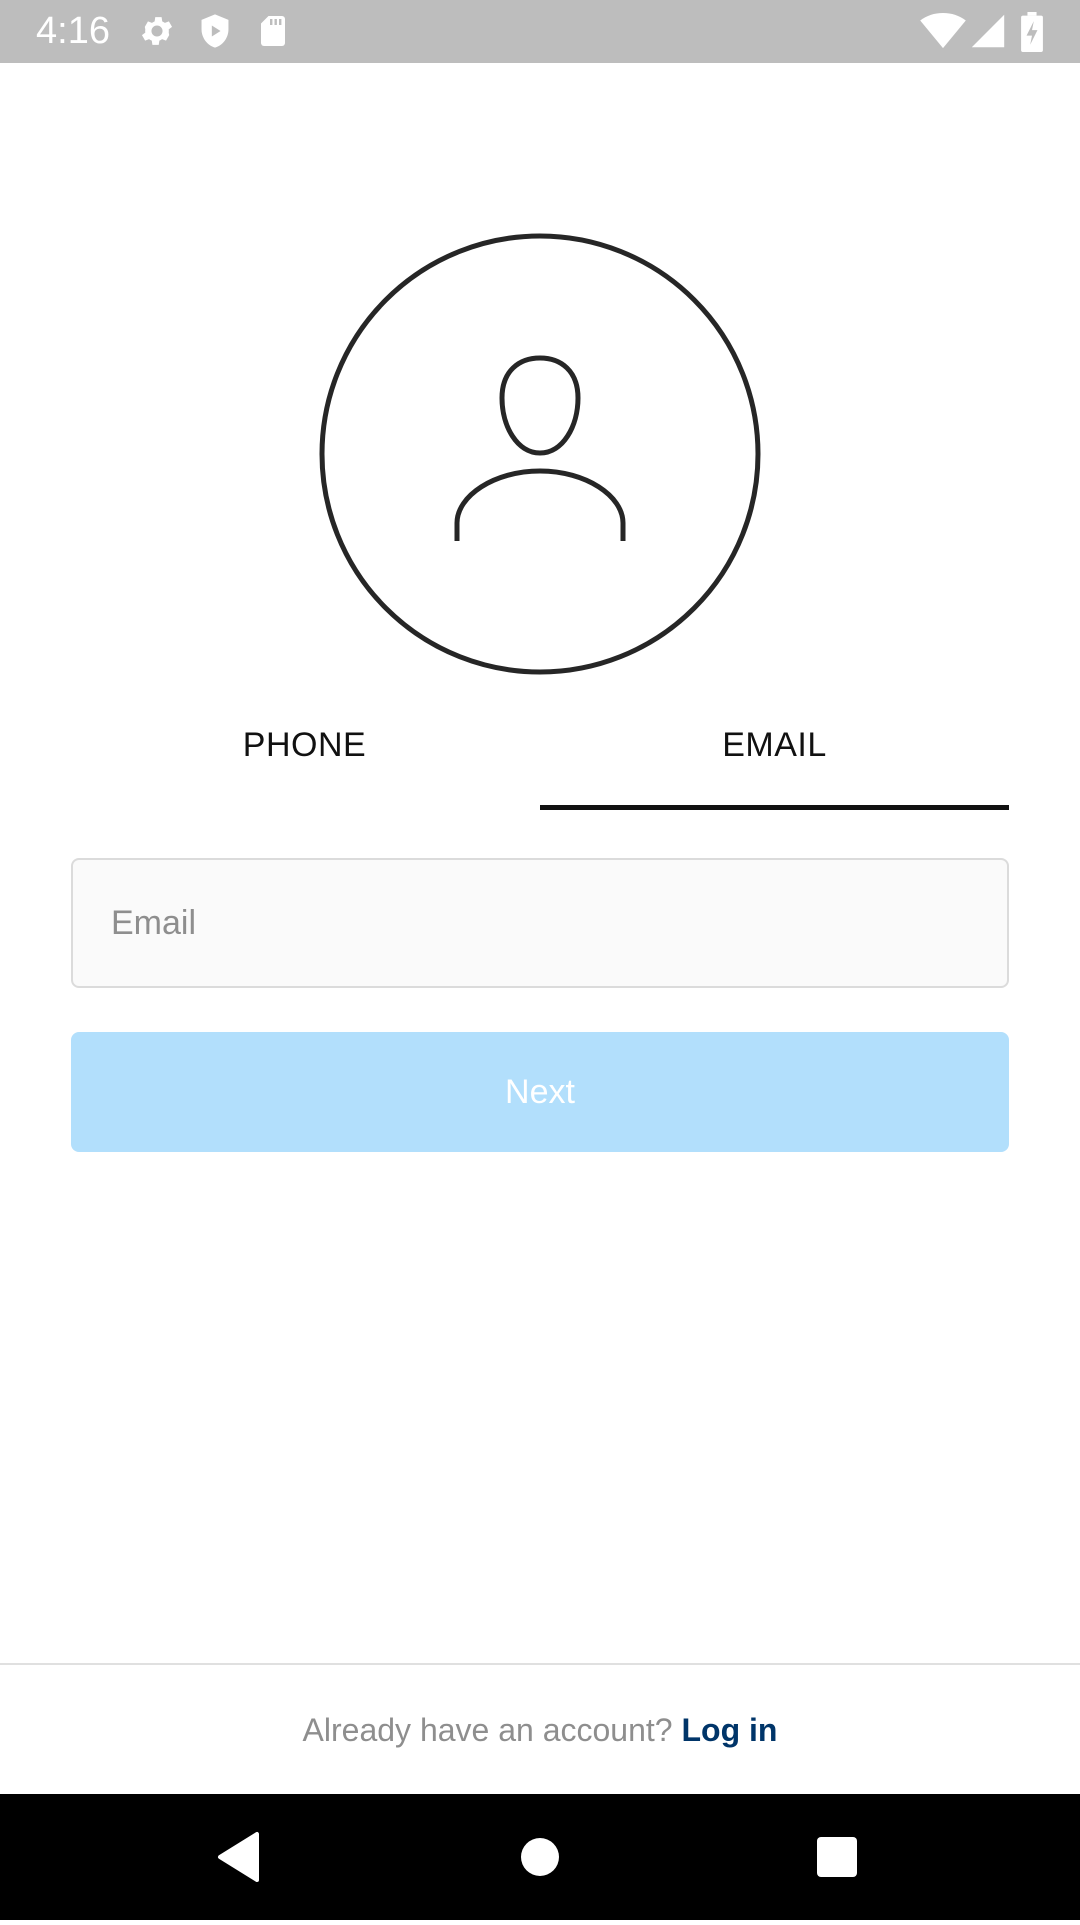  Describe the element at coordinates (157, 33) in the screenshot. I see `gear-icon` at that location.